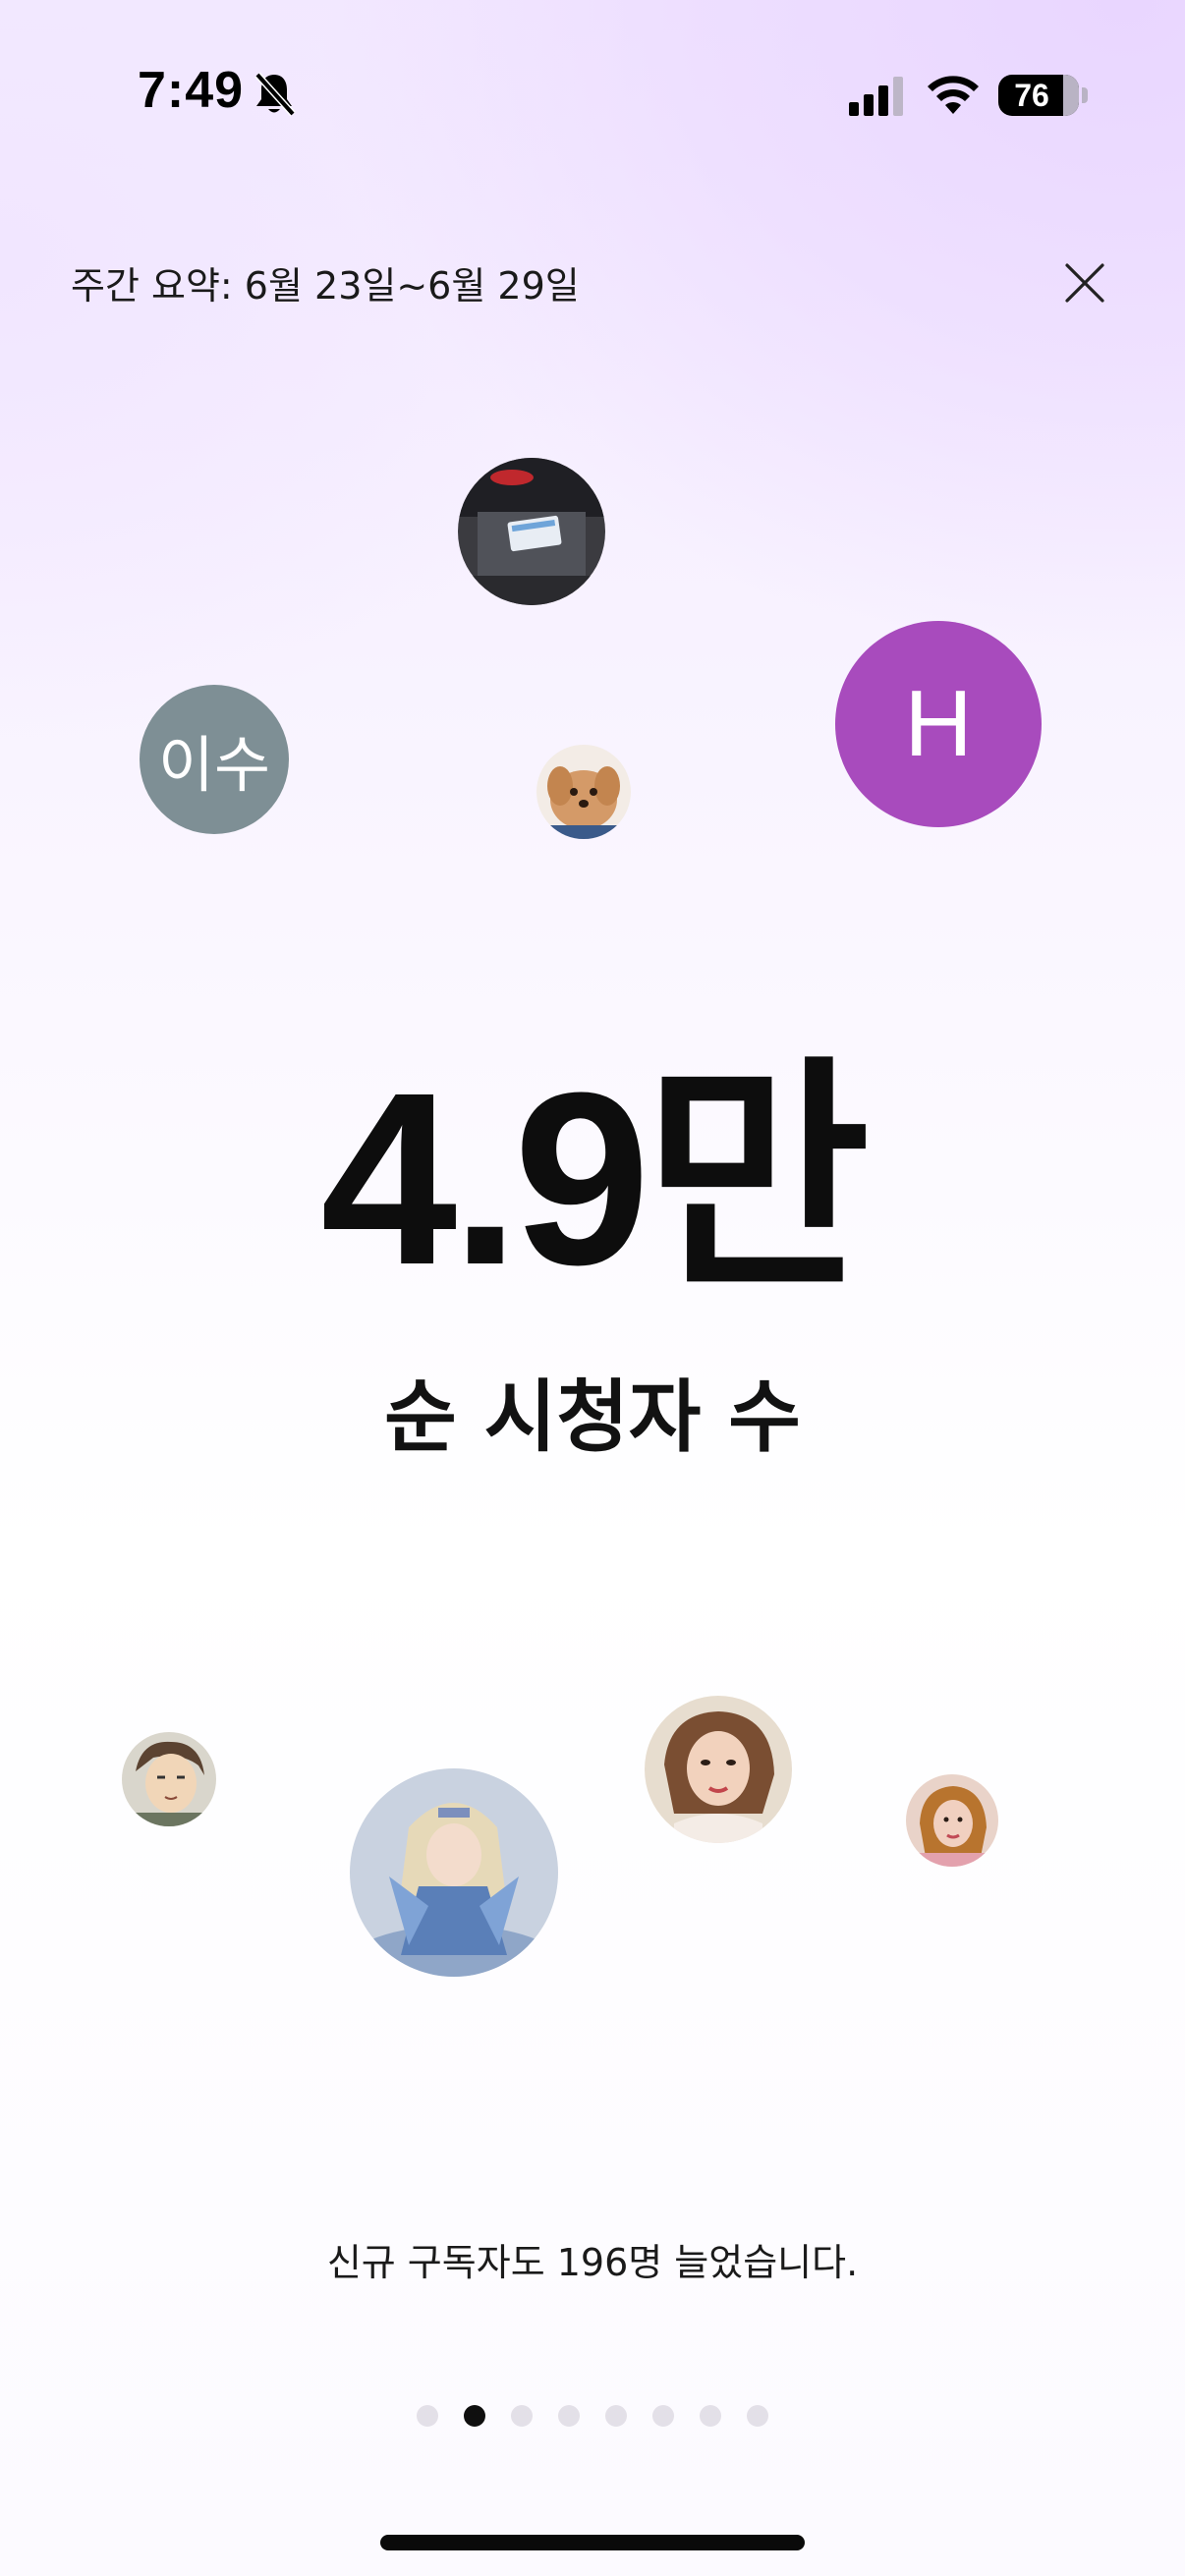 The height and width of the screenshot is (2576, 1185). I want to click on viewer-avatar-anime, so click(169, 1779).